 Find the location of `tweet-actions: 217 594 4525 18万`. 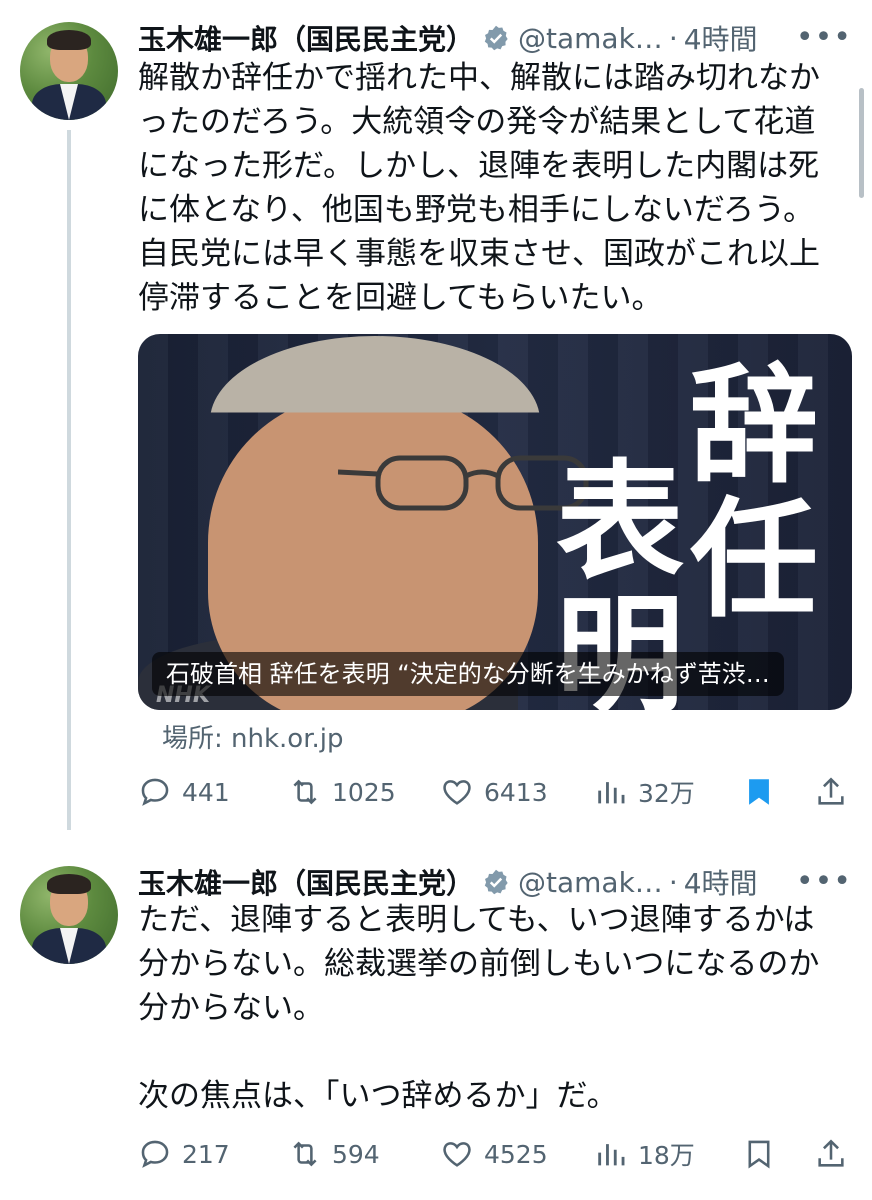

tweet-actions: 217 594 4525 18万 is located at coordinates (495, 1154).